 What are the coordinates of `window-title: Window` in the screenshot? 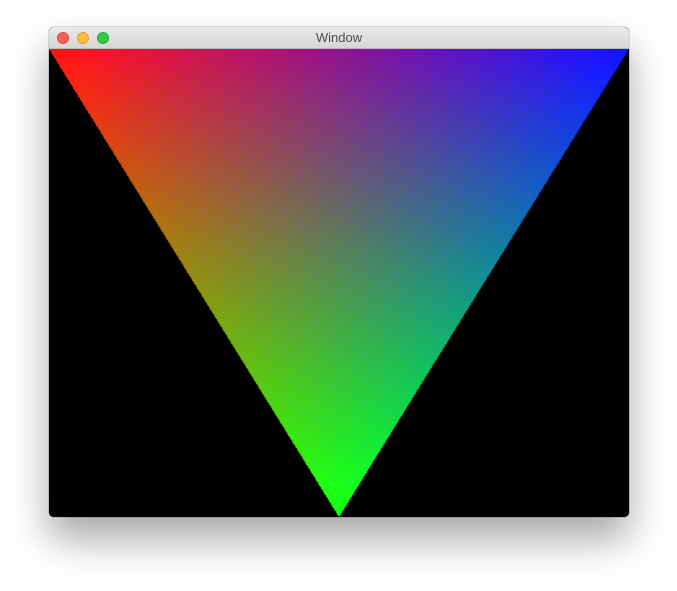 It's located at (339, 37).